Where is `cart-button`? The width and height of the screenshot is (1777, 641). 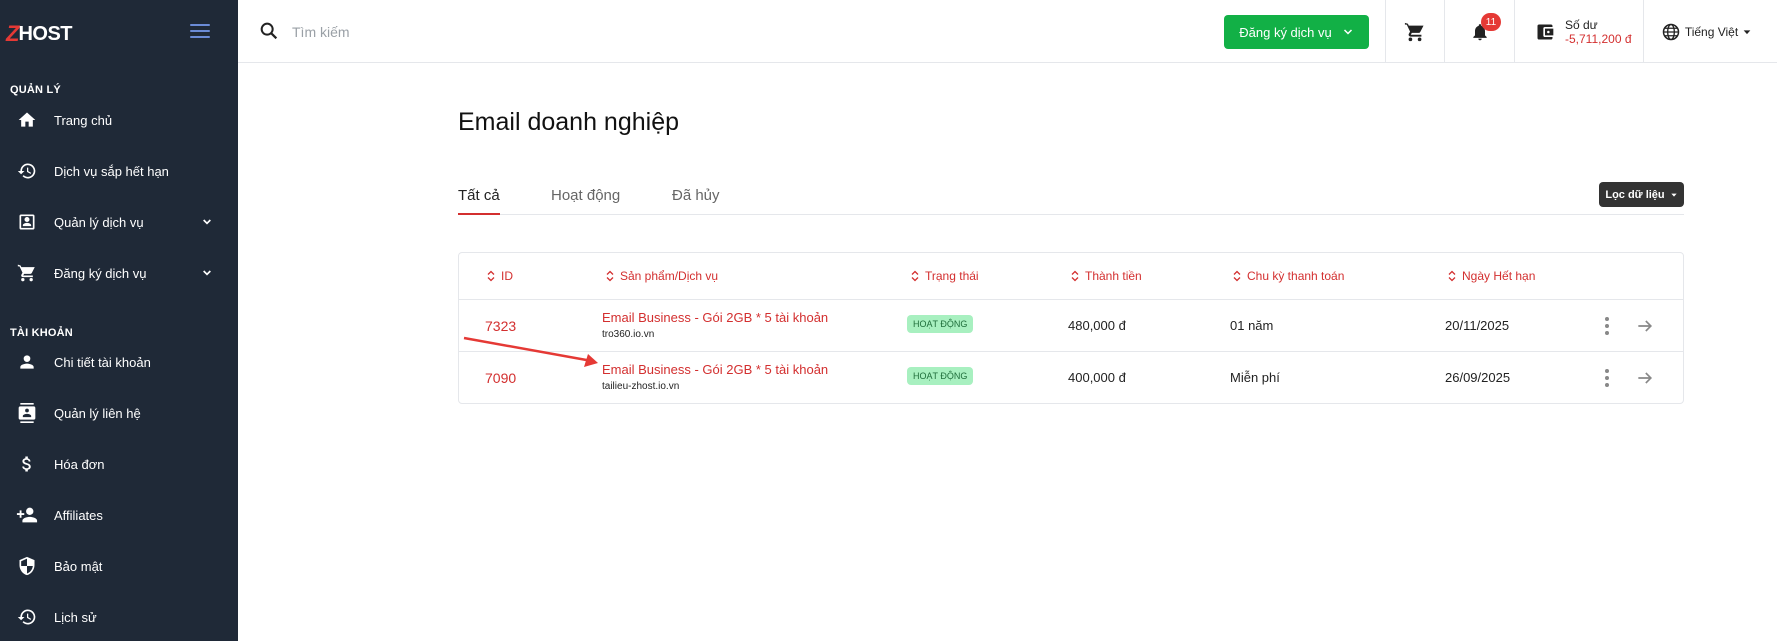
cart-button is located at coordinates (1414, 31).